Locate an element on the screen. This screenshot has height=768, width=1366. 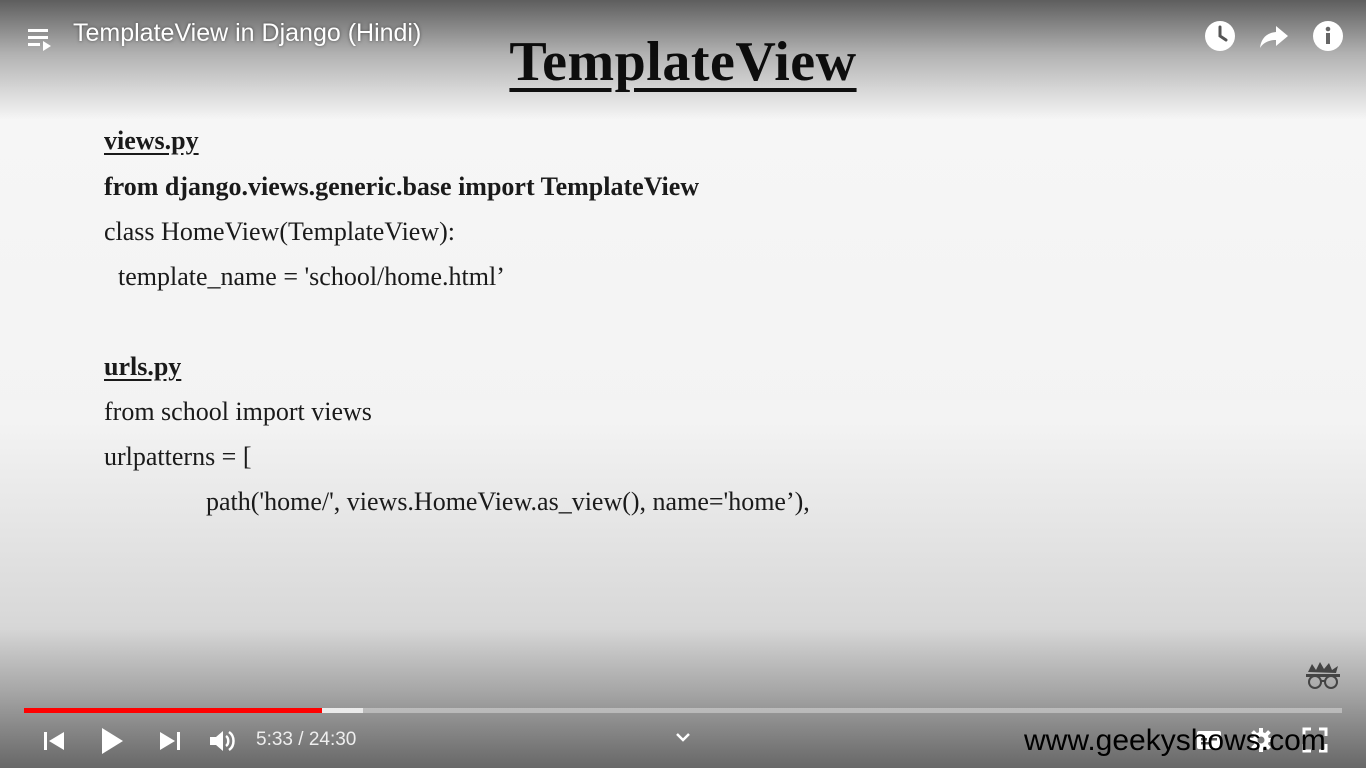
code-line: class HomeView(TemplateView): is located at coordinates (279, 231).